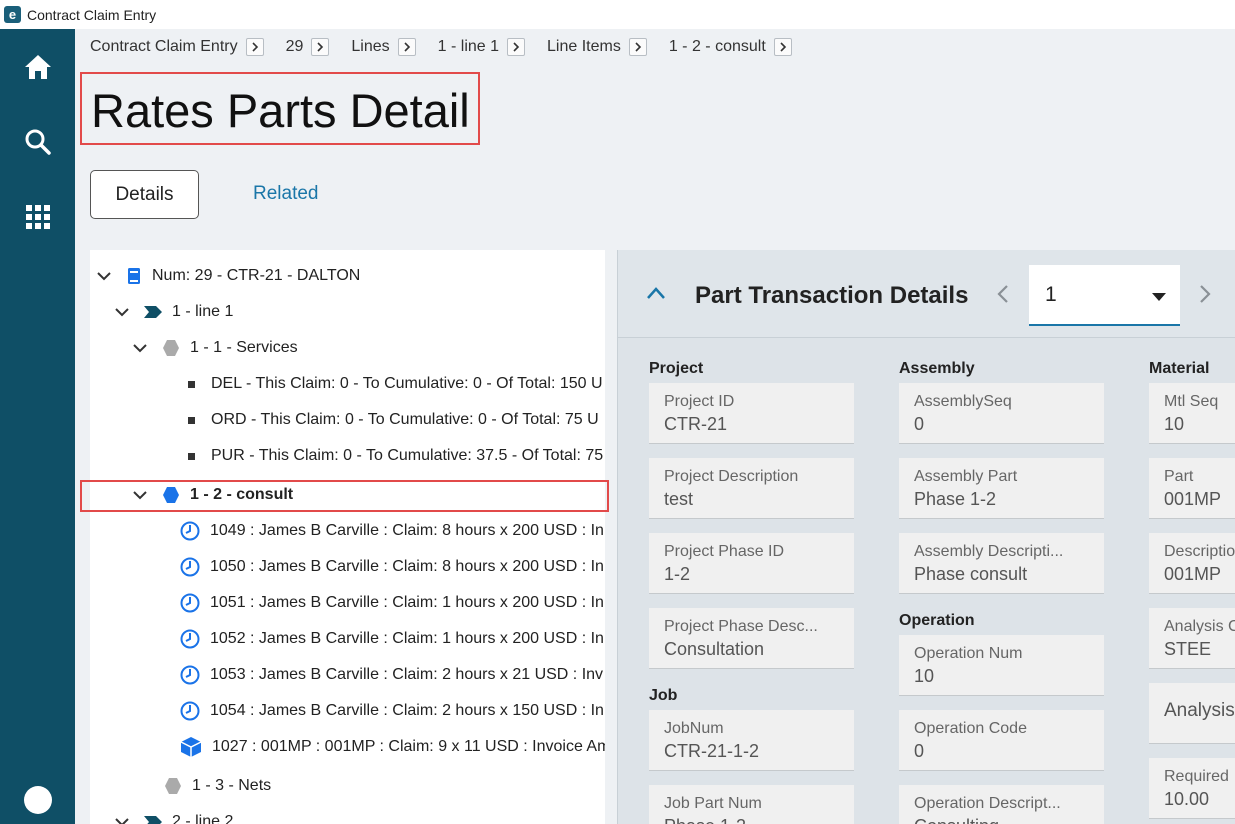 This screenshot has width=1235, height=824. I want to click on tree-node-services: 1 - 1 - Services, so click(215, 348).